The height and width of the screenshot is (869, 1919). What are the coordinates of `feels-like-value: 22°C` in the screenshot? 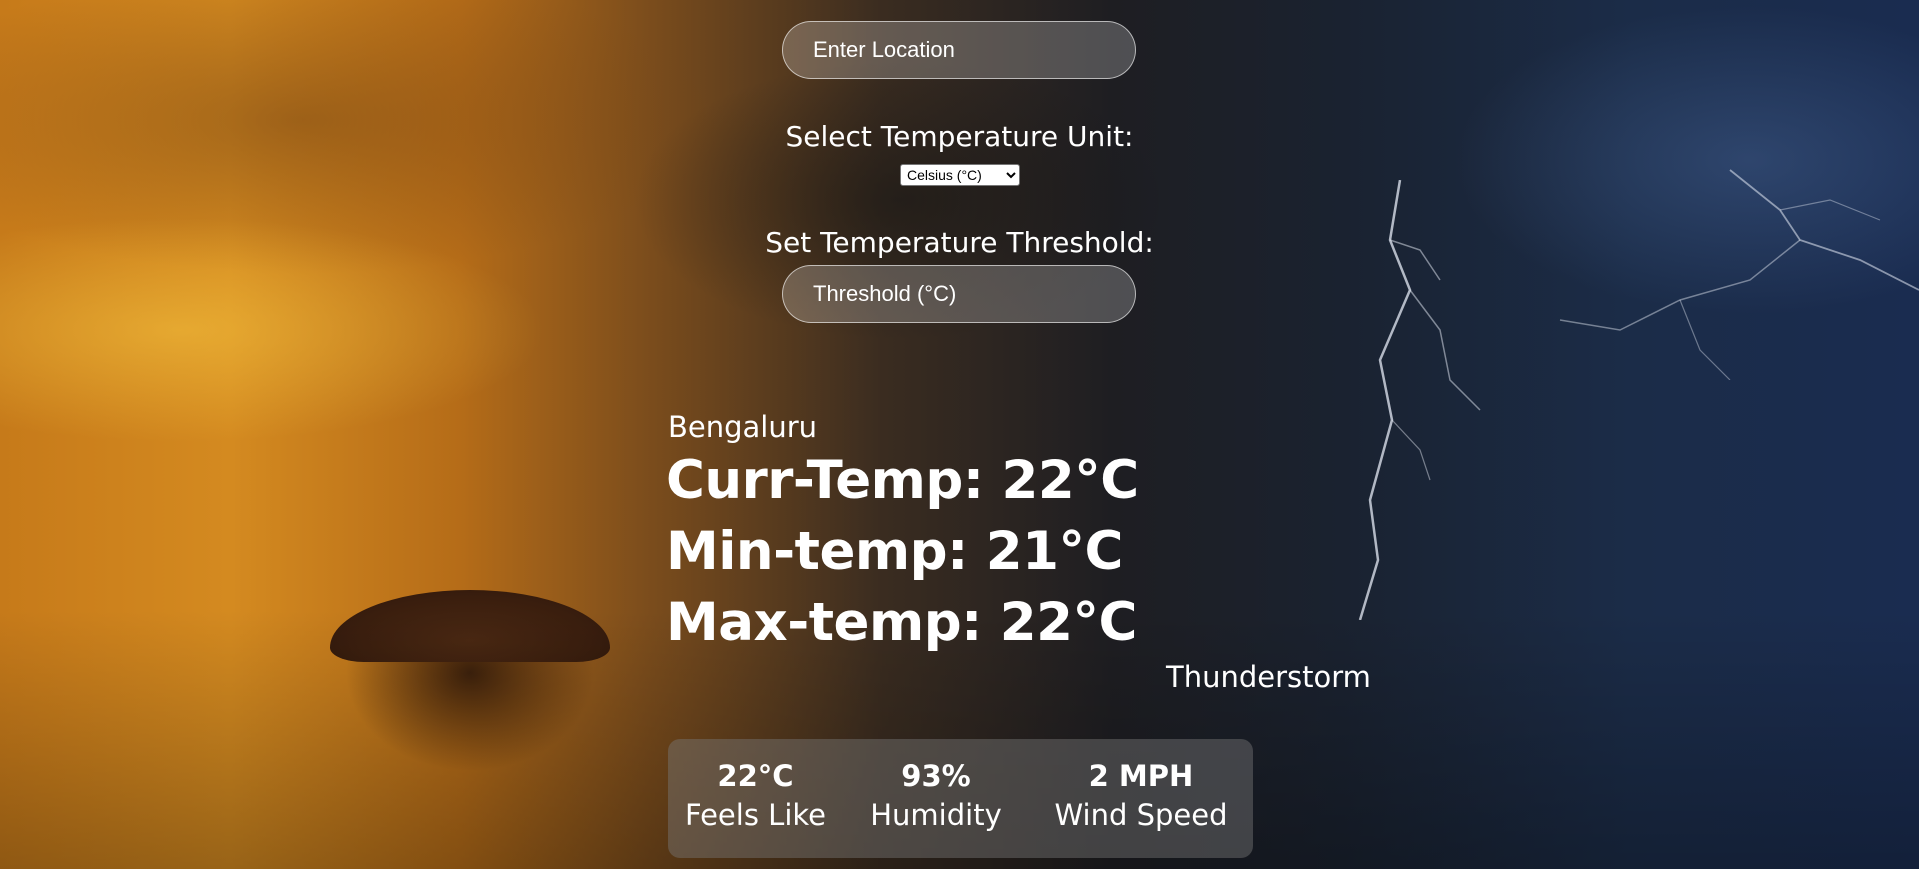 It's located at (755, 776).